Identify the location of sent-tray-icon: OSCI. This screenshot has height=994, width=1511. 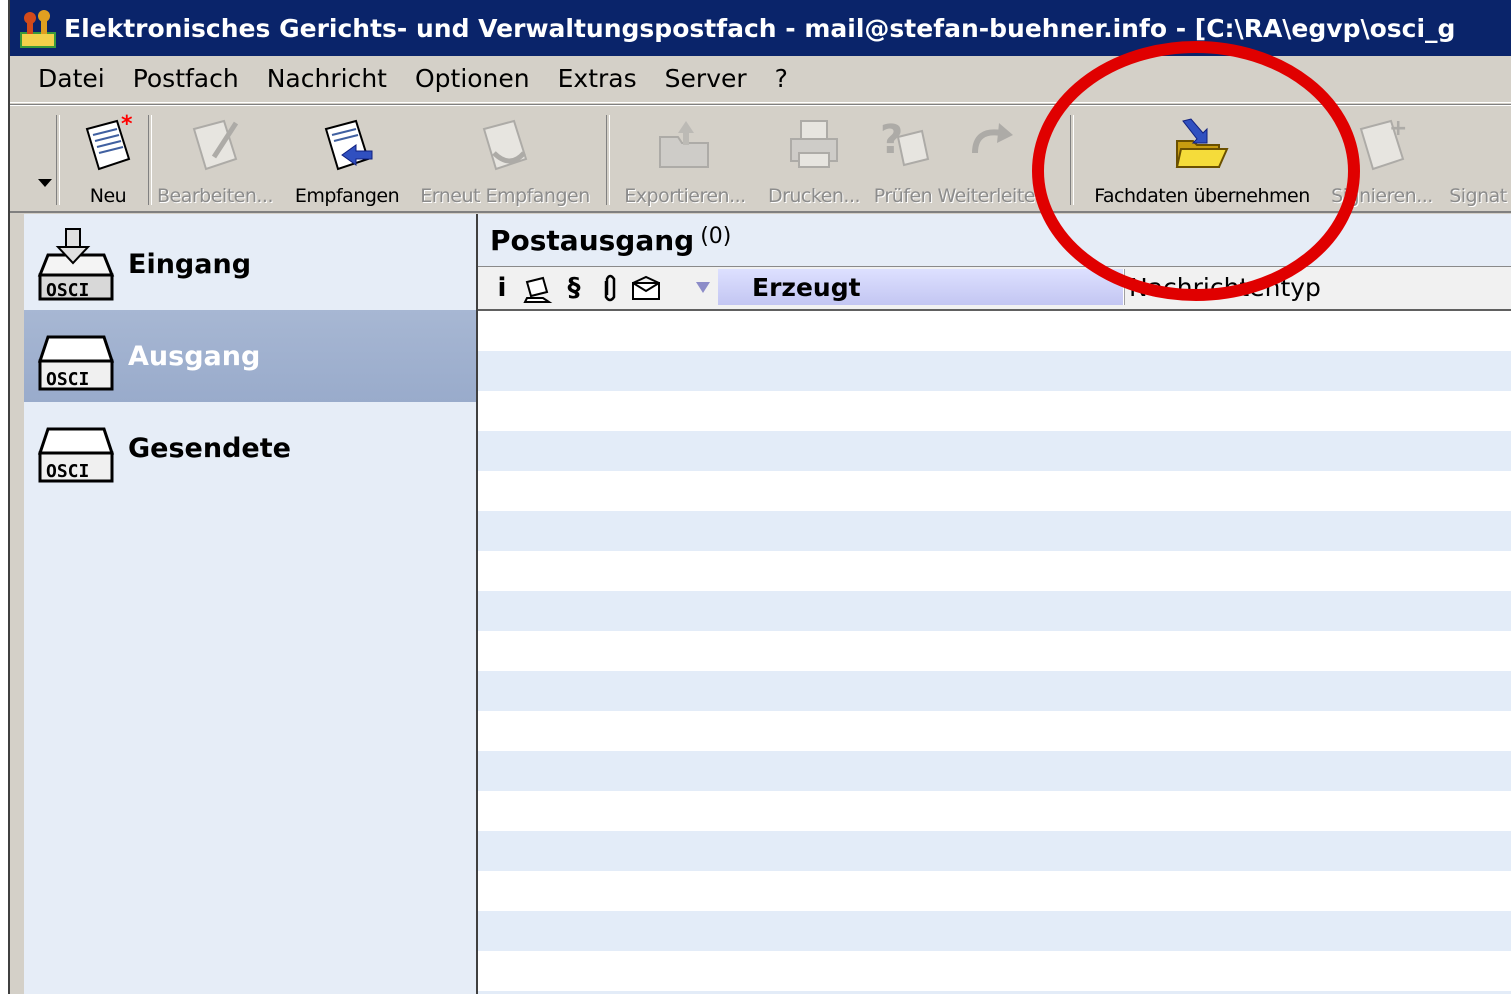
(76, 455).